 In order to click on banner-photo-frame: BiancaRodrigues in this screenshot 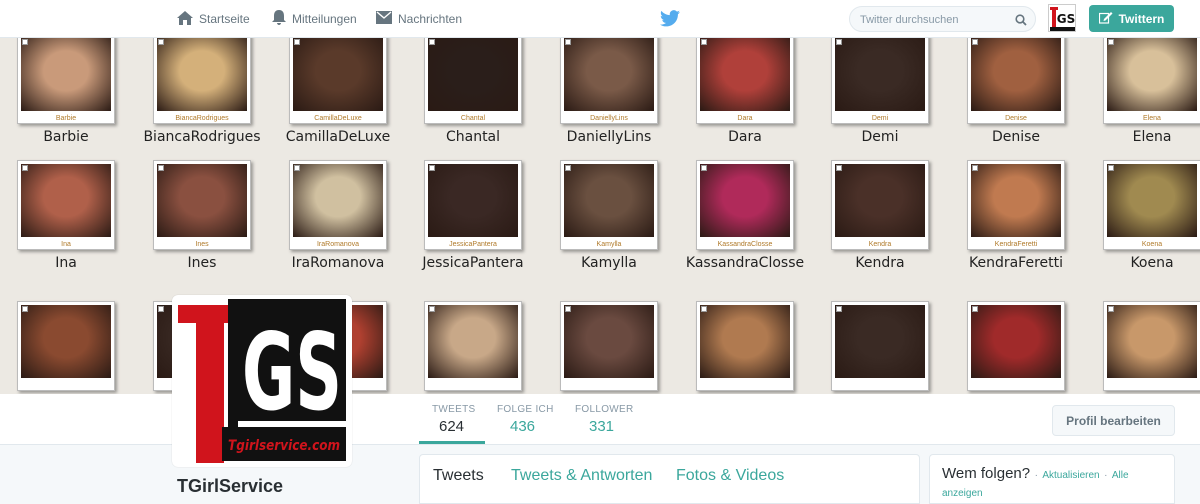, I will do `click(202, 81)`.